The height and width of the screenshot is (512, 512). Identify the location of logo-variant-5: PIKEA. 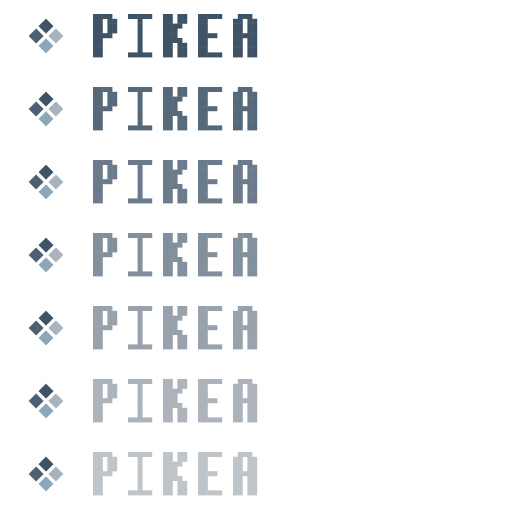
(143, 328).